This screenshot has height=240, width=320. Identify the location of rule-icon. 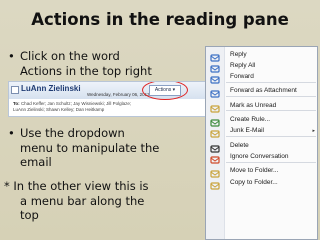
(215, 121).